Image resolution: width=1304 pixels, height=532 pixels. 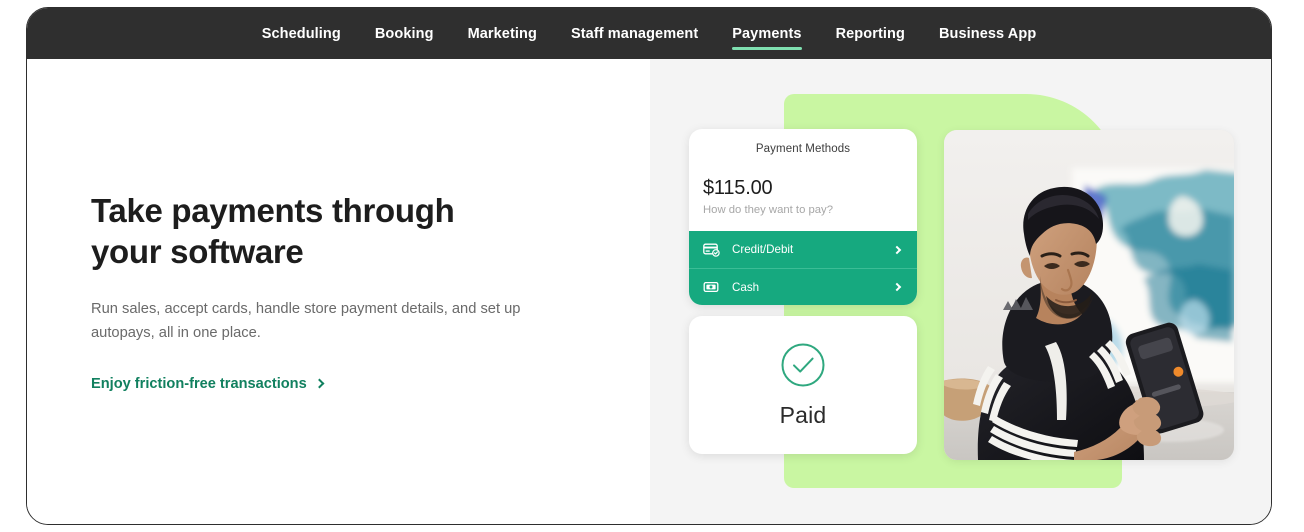 I want to click on nav-item-staff-management: Staff management, so click(x=634, y=34).